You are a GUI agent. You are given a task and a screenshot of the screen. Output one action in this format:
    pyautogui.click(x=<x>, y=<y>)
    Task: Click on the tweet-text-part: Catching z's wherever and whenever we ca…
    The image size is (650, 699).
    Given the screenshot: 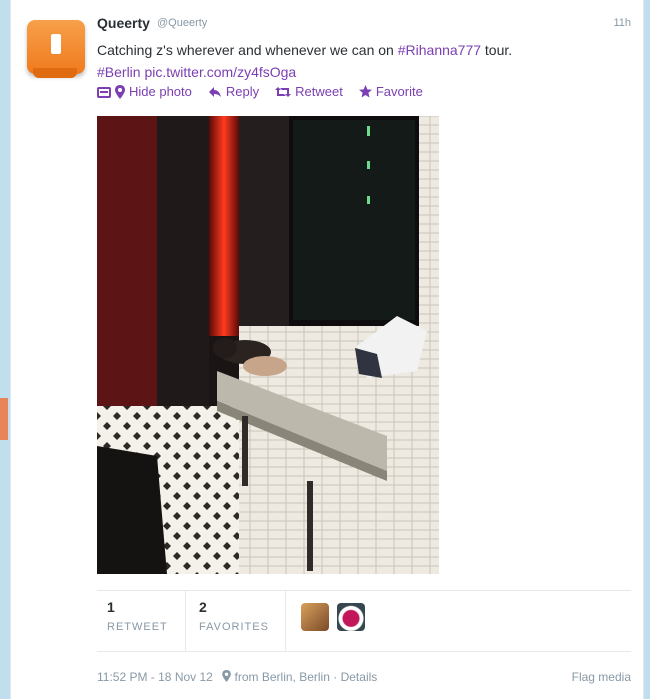 What is the action you would take?
    pyautogui.click(x=247, y=50)
    